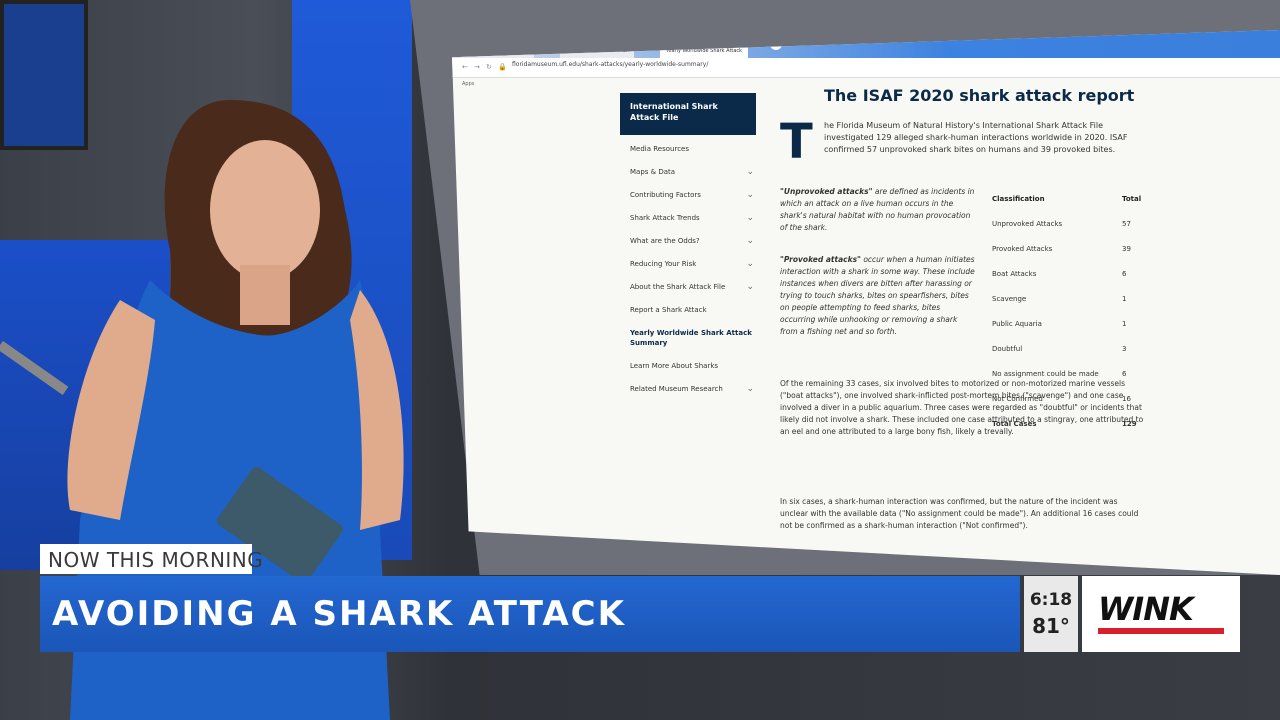  What do you see at coordinates (477, 67) in the screenshot?
I see `forward-icon: →` at bounding box center [477, 67].